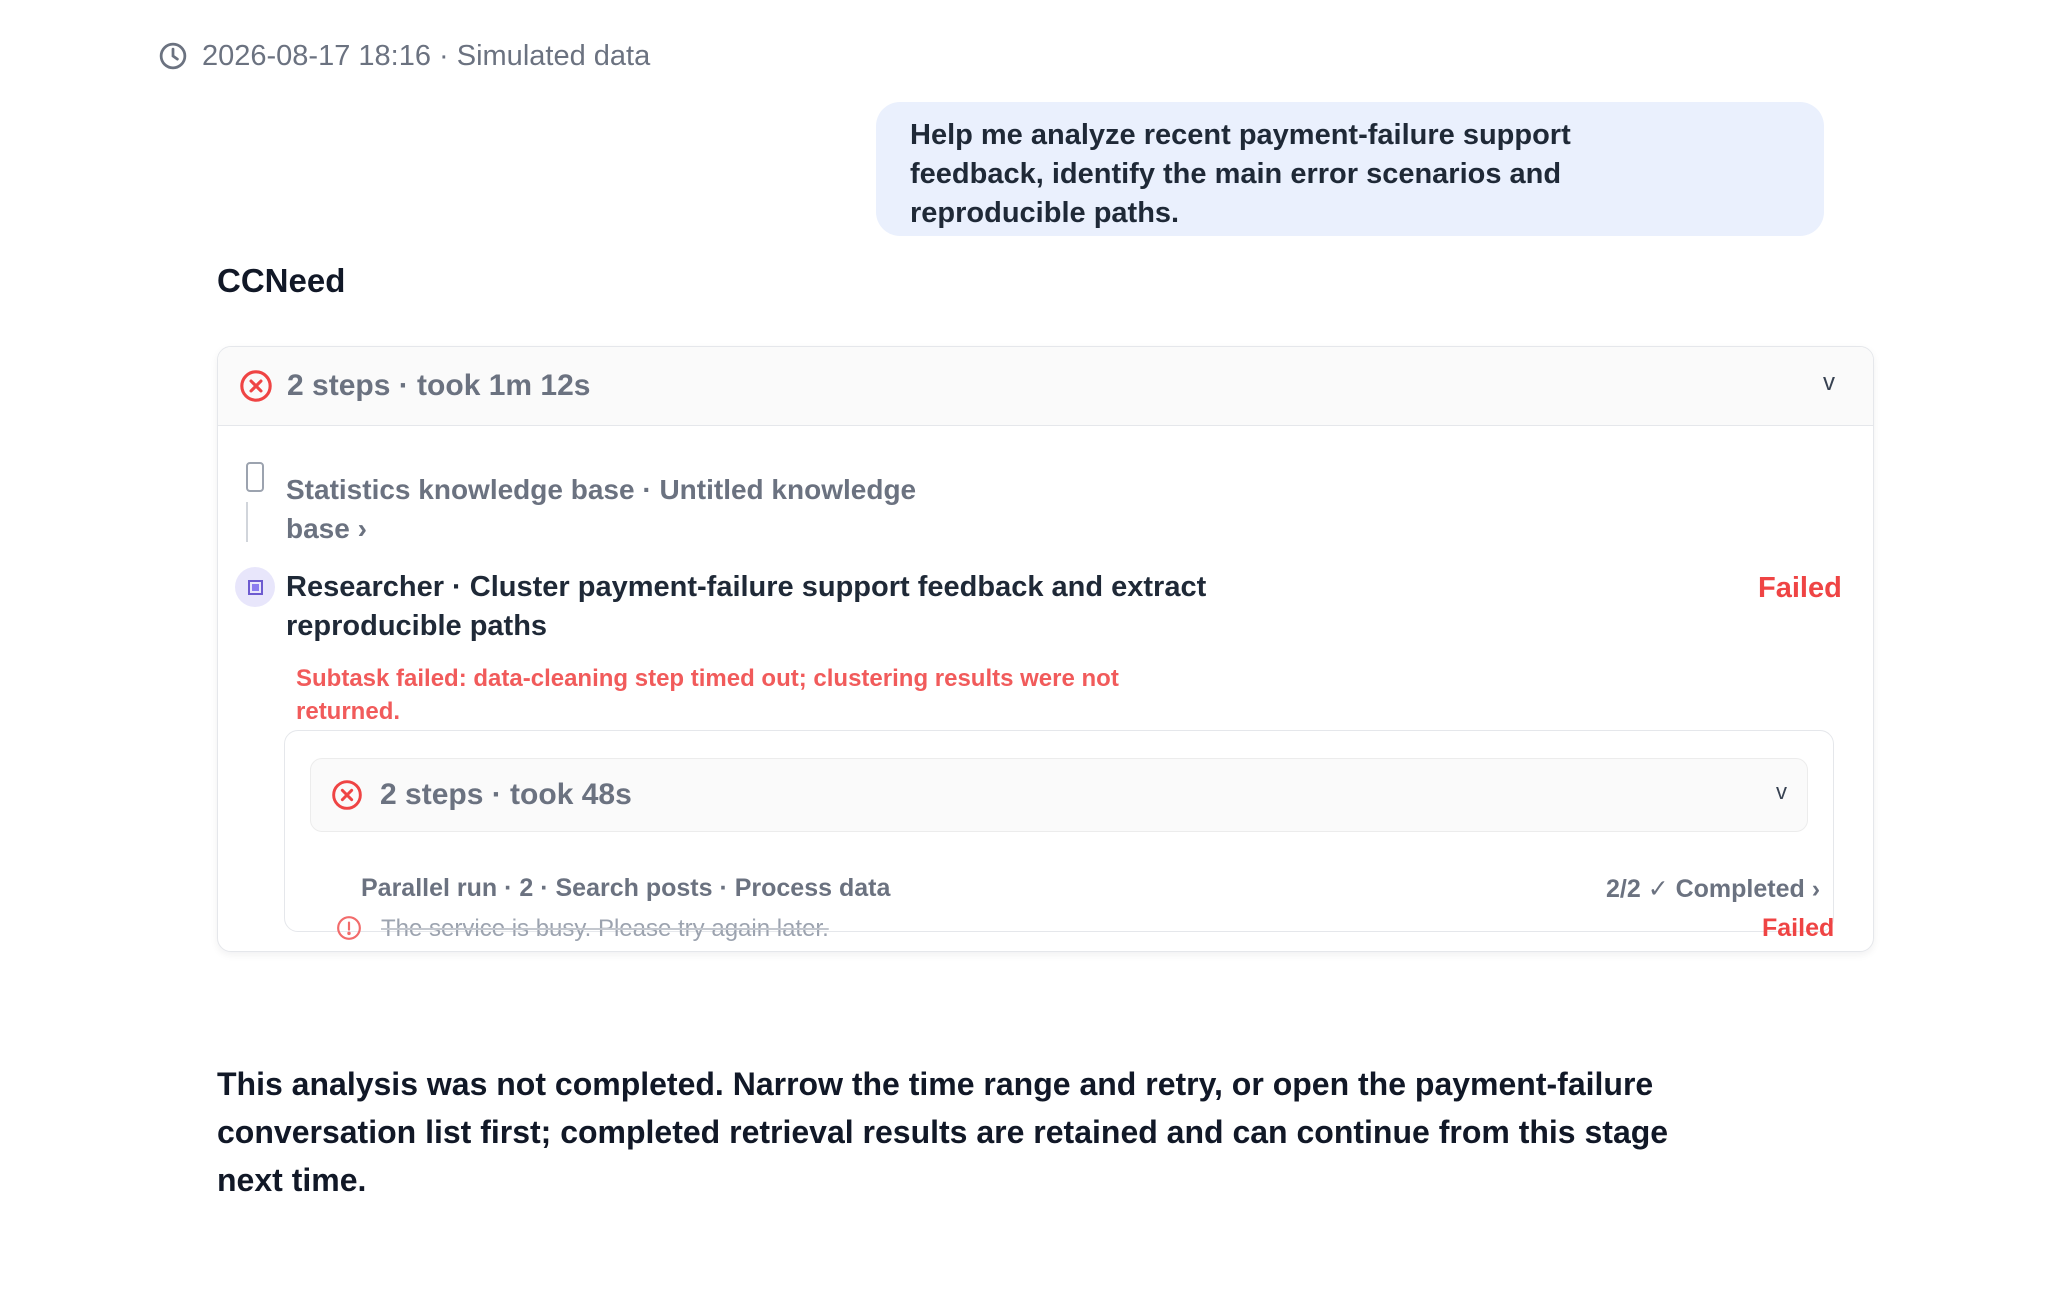 This screenshot has height=1314, width=2054. What do you see at coordinates (439, 385) in the screenshot?
I see `run-summary: 2 steps · took 1m 12s` at bounding box center [439, 385].